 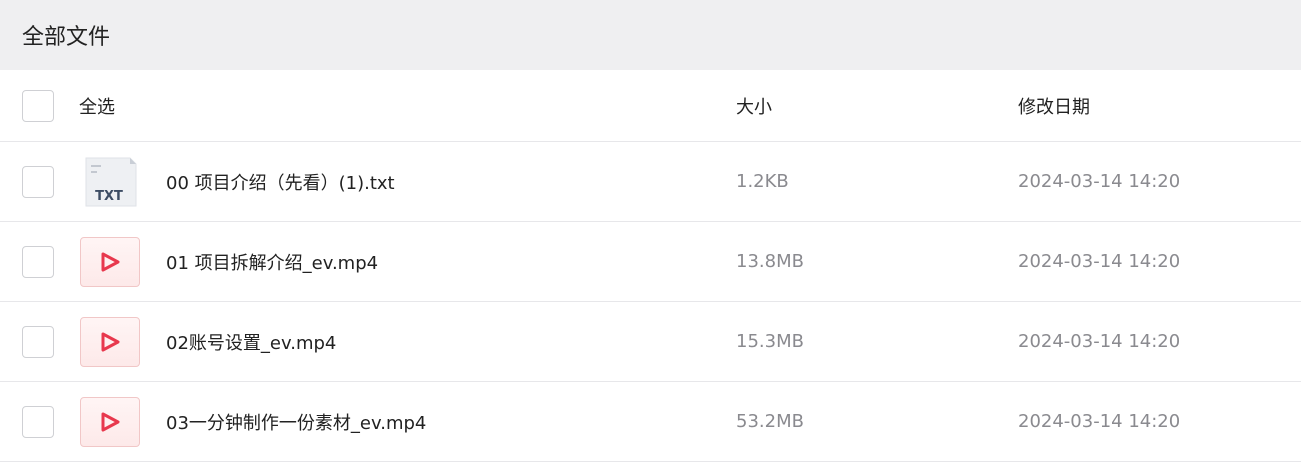 I want to click on file-name: 02账号设置_ev.mp4, so click(x=251, y=342).